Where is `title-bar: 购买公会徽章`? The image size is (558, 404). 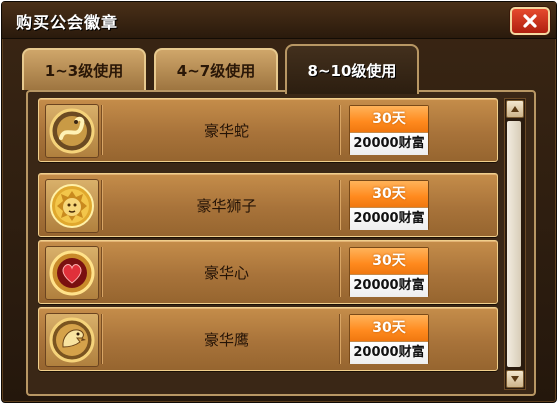
title-bar: 购买公会徽章 is located at coordinates (279, 20).